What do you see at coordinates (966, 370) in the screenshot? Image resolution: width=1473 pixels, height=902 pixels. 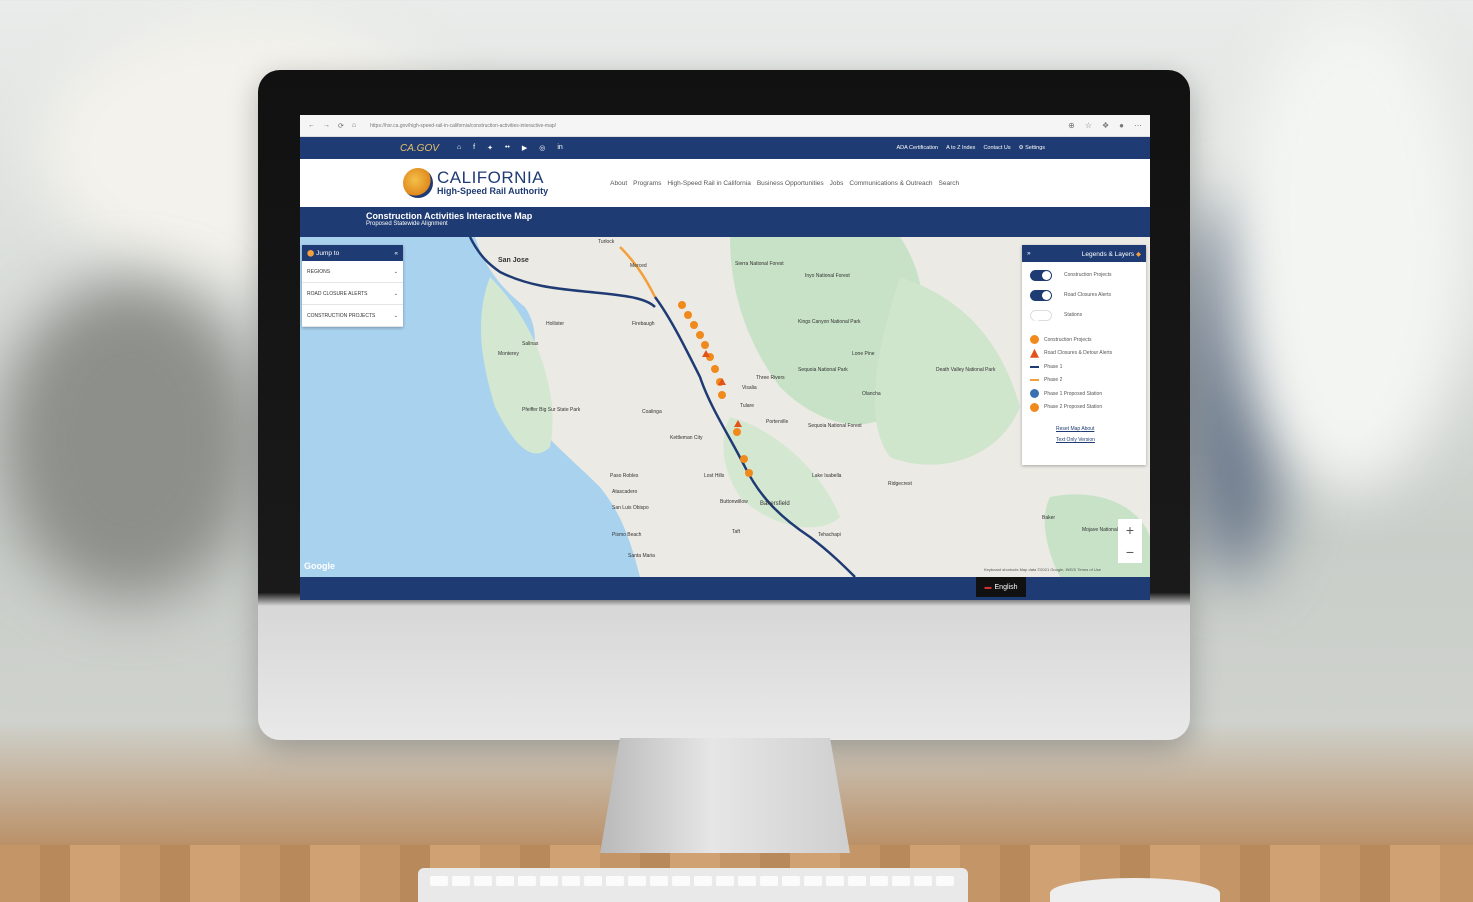 I see `map-label: Death Valley National Park` at bounding box center [966, 370].